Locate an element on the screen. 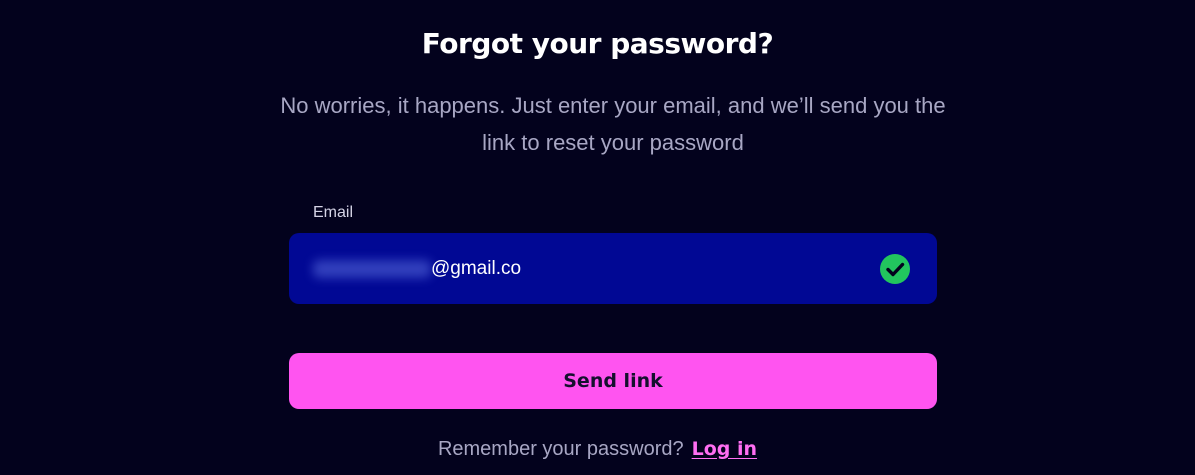  page-title: Forgot your password? is located at coordinates (597, 43).